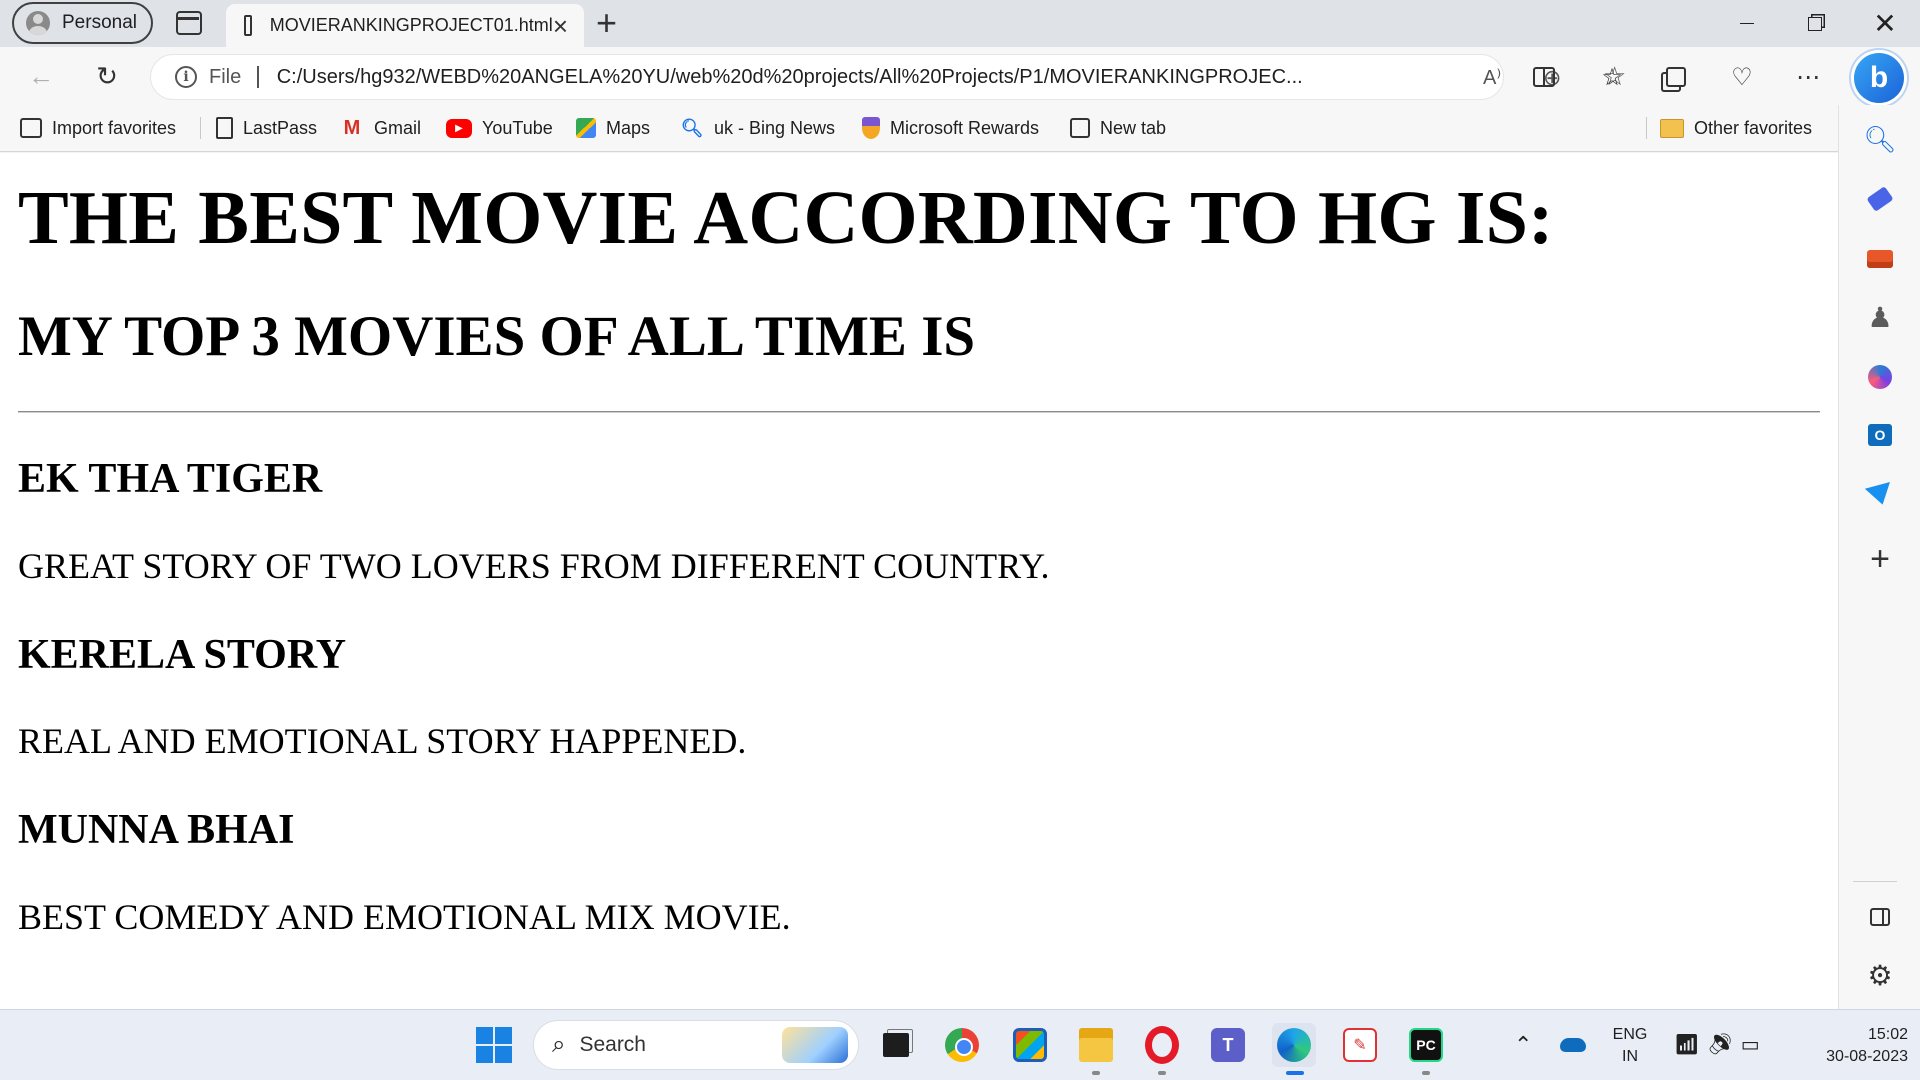 The height and width of the screenshot is (1080, 1920). What do you see at coordinates (1030, 1045) in the screenshot?
I see `taskbar-store` at bounding box center [1030, 1045].